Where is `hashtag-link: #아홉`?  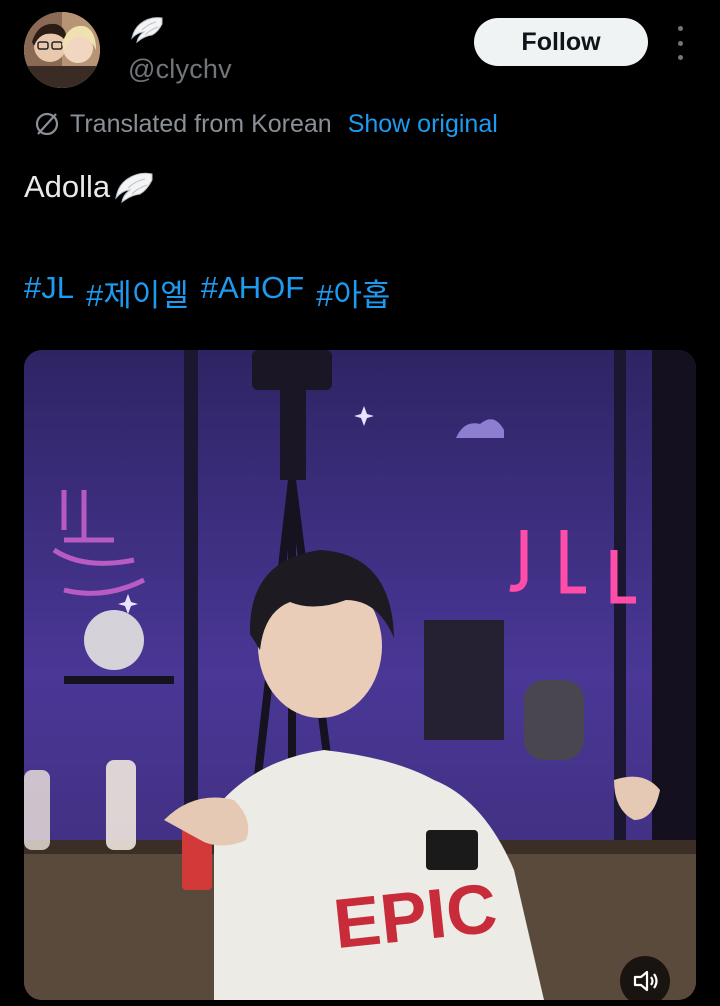 hashtag-link: #아홉 is located at coordinates (353, 292).